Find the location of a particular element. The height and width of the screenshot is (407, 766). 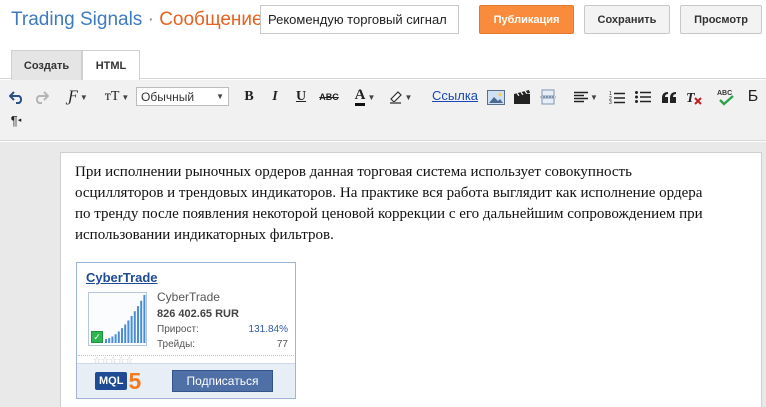

page-title: Trading Signals · Сообщение is located at coordinates (137, 20).